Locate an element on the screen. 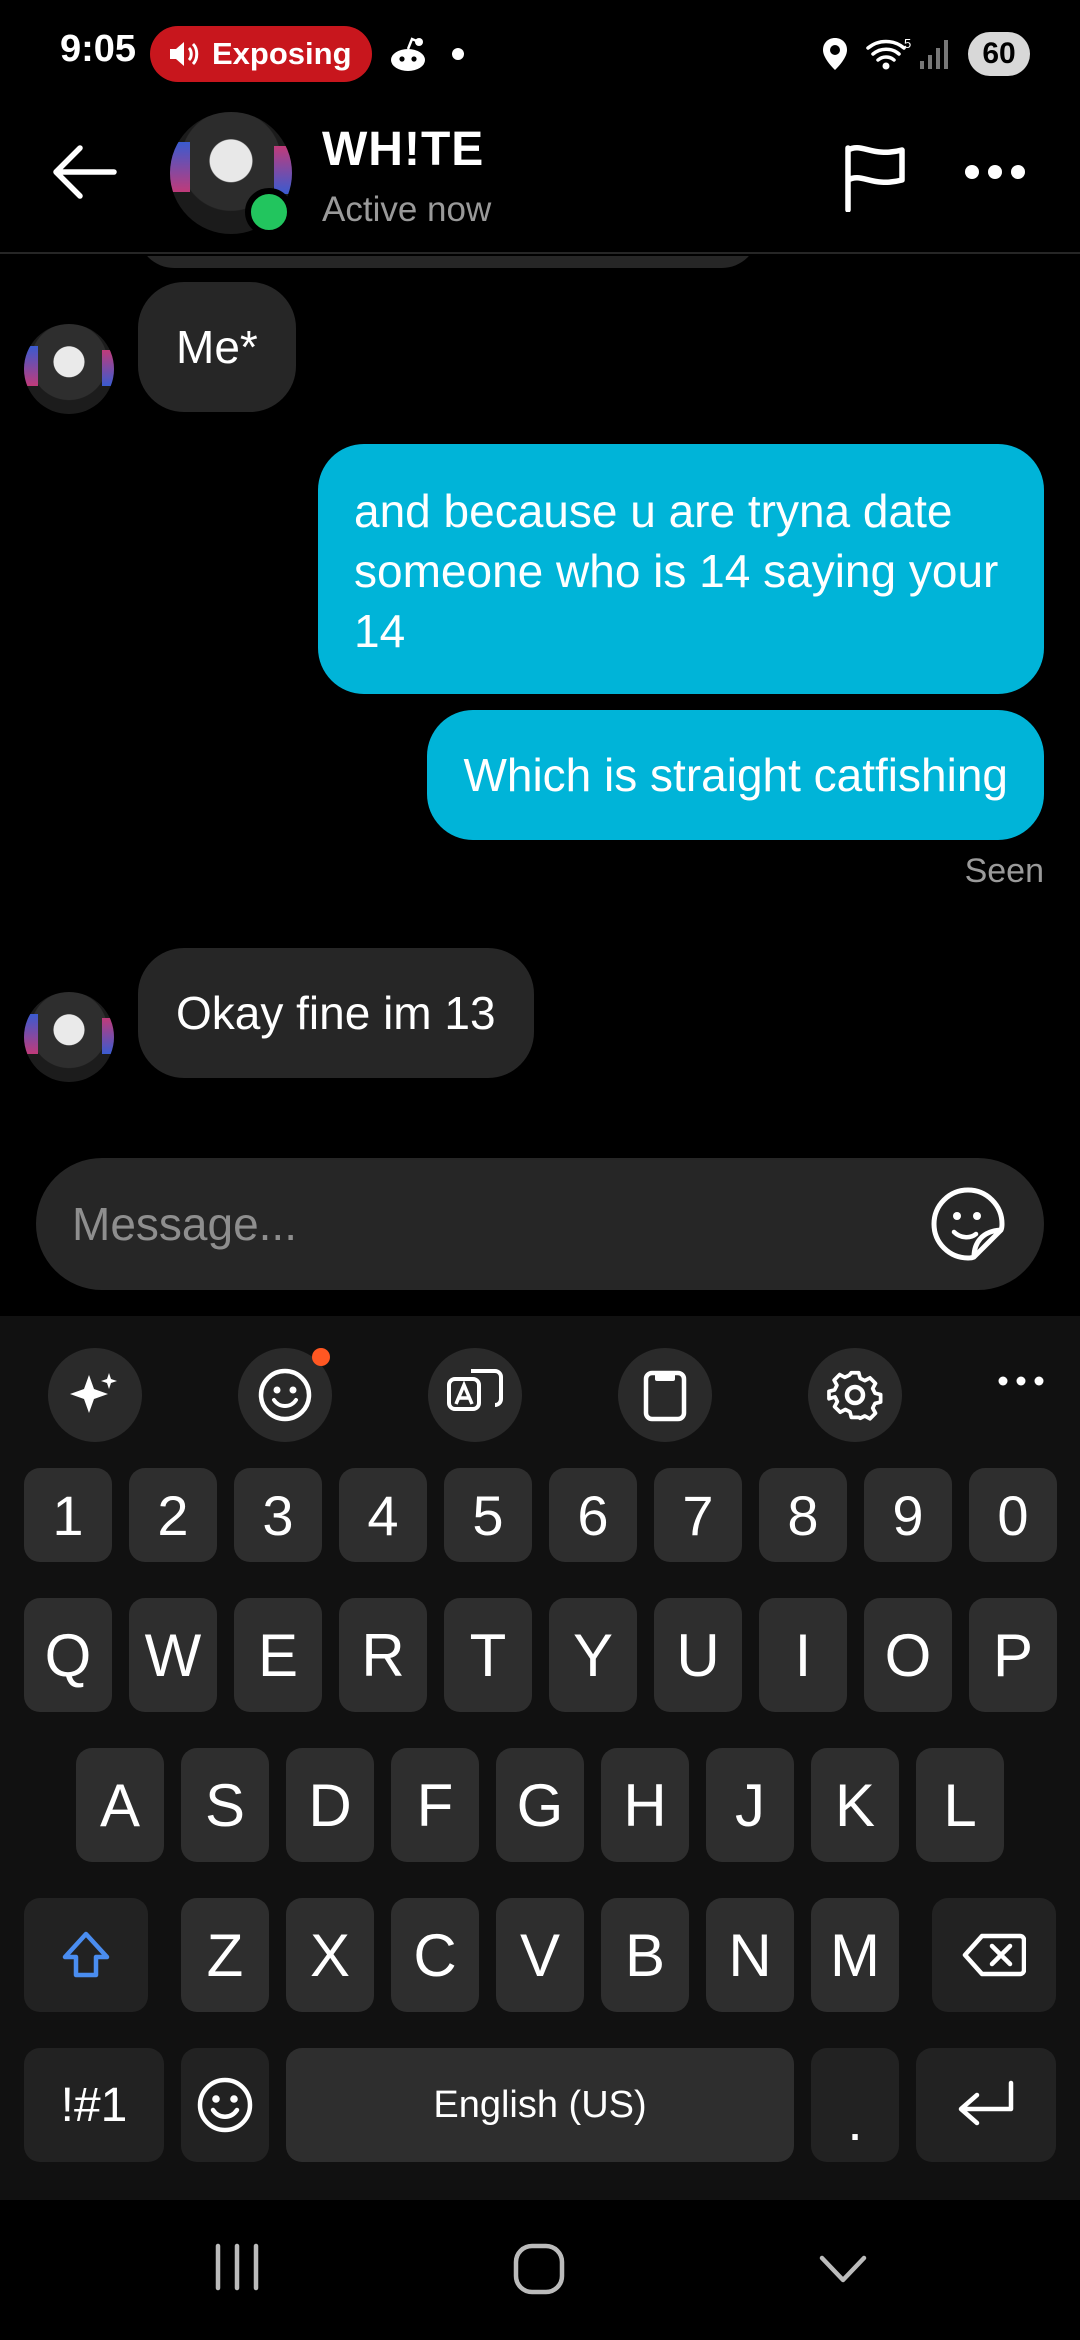  key-4: 4 is located at coordinates (383, 1515).